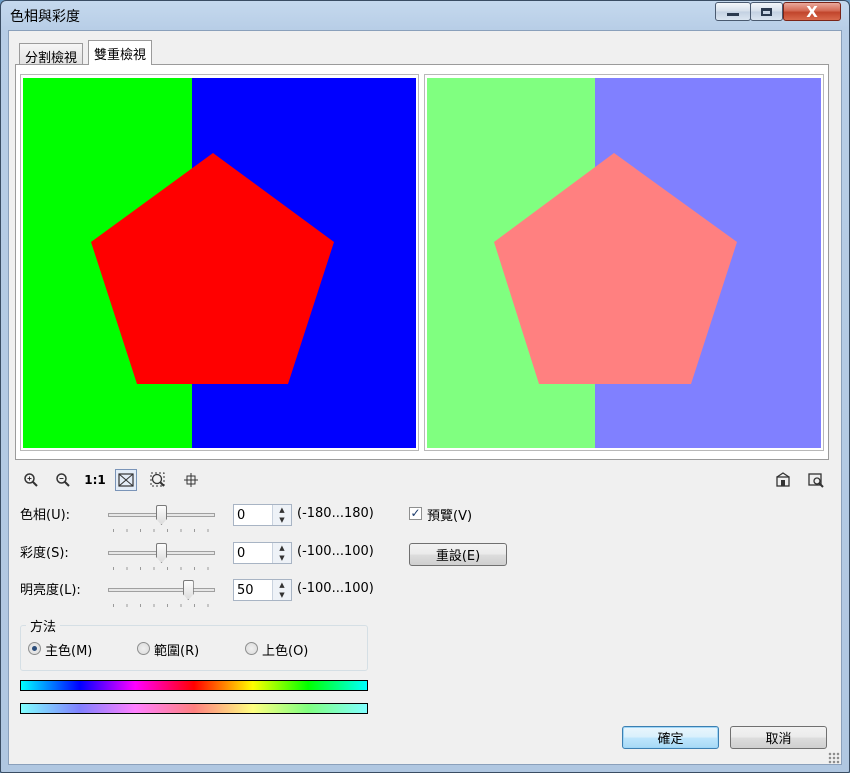  I want to click on pan-icon, so click(191, 480).